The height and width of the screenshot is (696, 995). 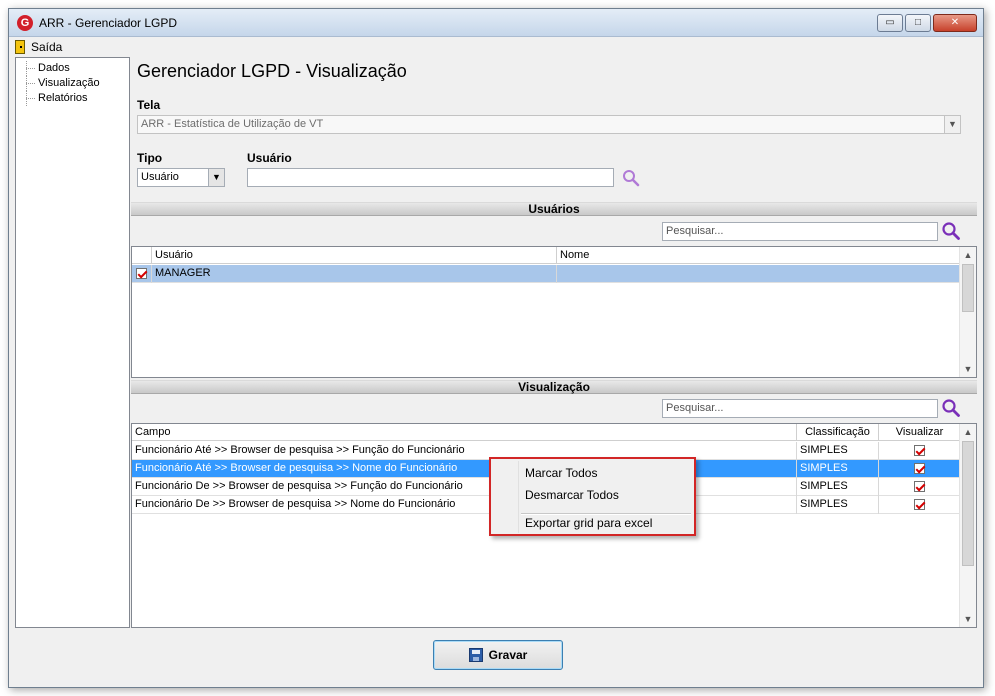 What do you see at coordinates (758, 274) in the screenshot?
I see `table-cell` at bounding box center [758, 274].